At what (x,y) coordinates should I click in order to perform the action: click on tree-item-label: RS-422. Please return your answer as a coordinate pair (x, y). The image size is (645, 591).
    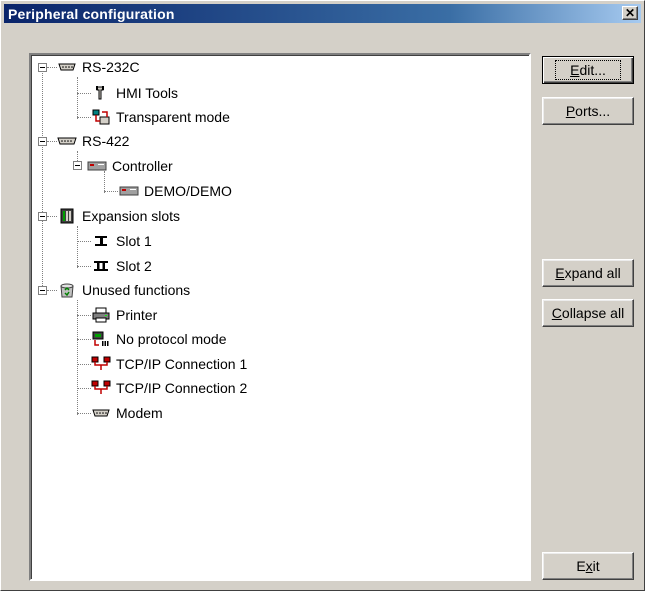
    Looking at the image, I should click on (106, 141).